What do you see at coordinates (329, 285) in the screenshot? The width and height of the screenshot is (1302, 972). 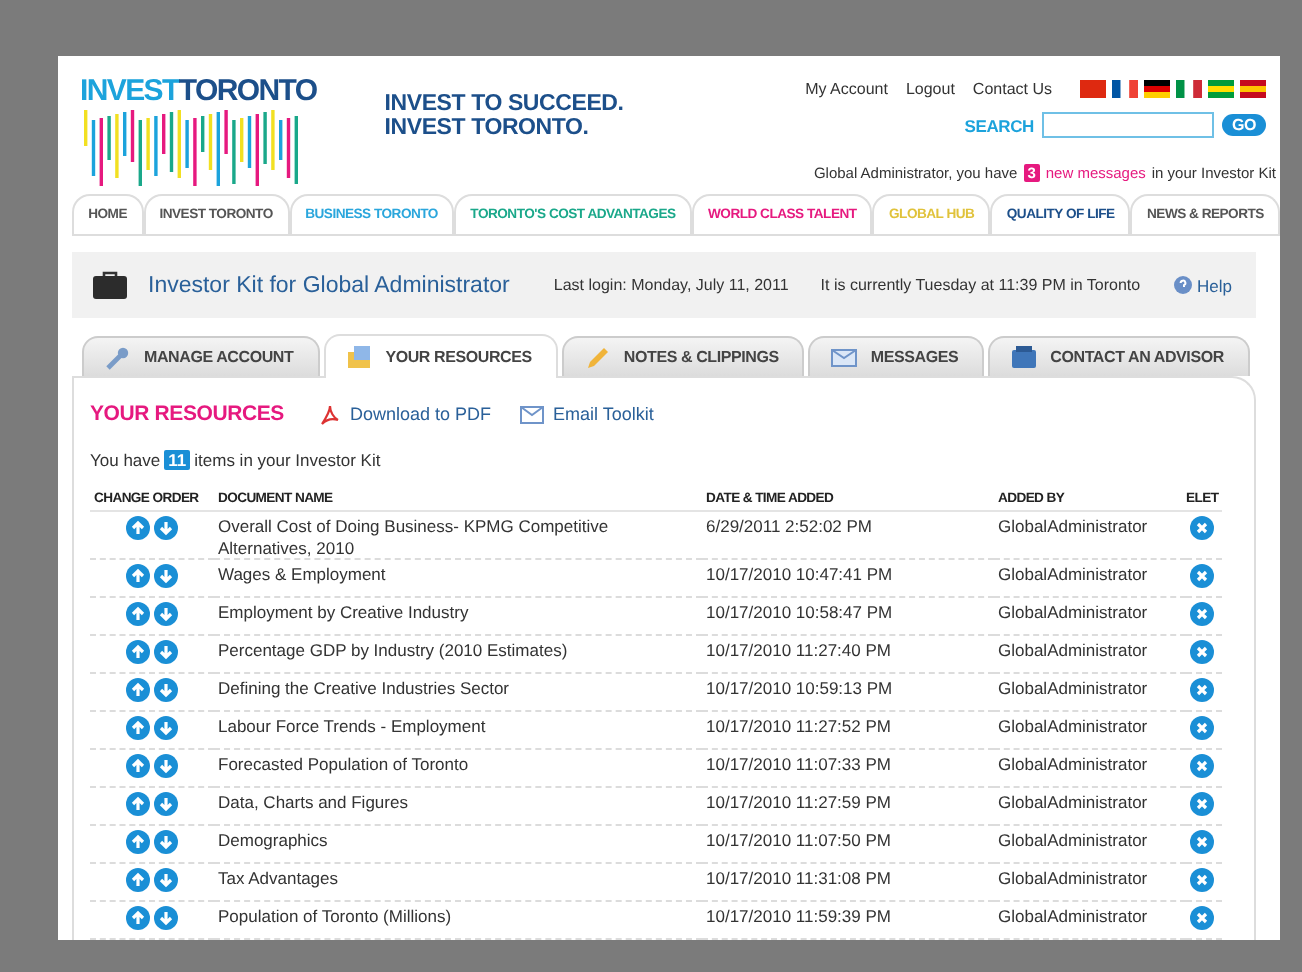 I see `kit-title: Investor Kit for Global Administrator` at bounding box center [329, 285].